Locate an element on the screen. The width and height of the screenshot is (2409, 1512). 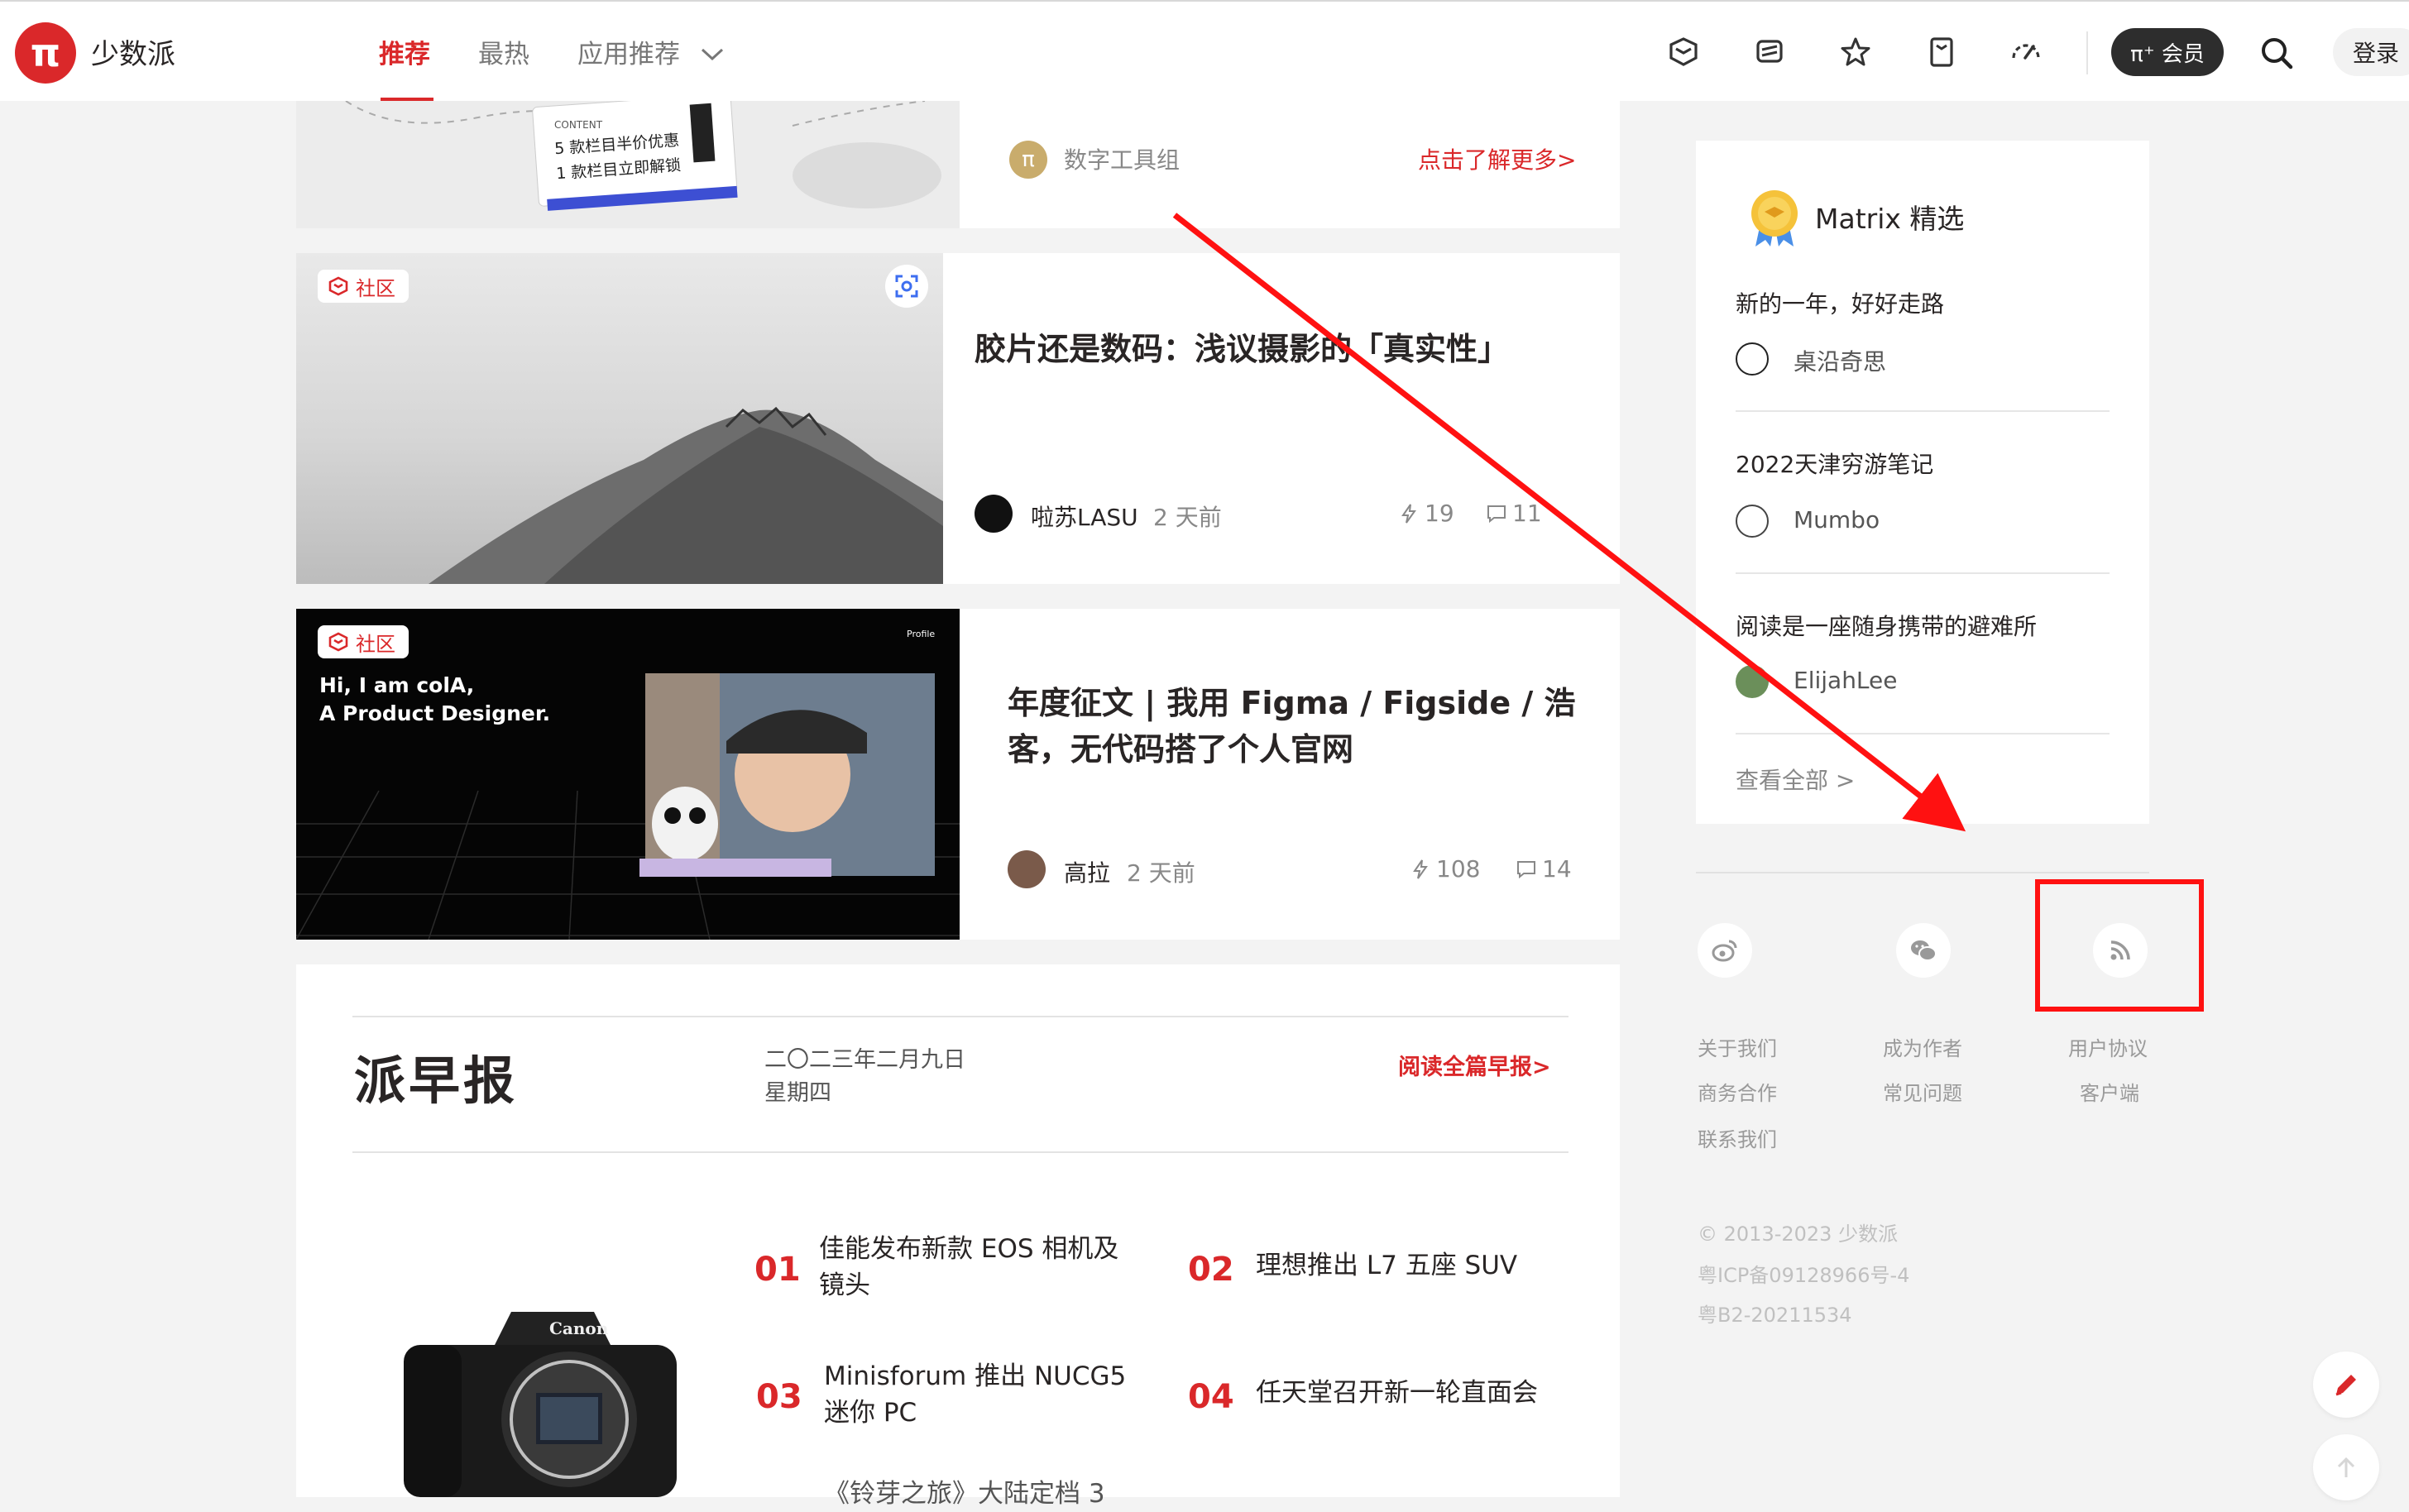
star-icon is located at coordinates (1856, 52).